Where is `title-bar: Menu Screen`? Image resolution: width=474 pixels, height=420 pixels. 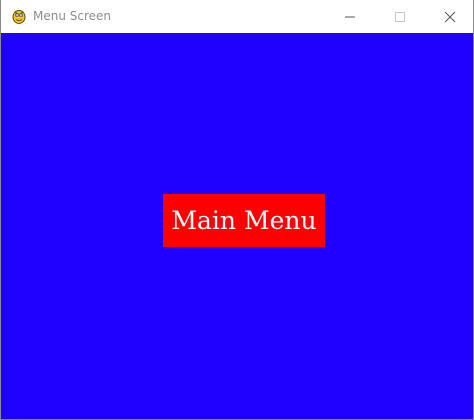
title-bar: Menu Screen is located at coordinates (237, 16).